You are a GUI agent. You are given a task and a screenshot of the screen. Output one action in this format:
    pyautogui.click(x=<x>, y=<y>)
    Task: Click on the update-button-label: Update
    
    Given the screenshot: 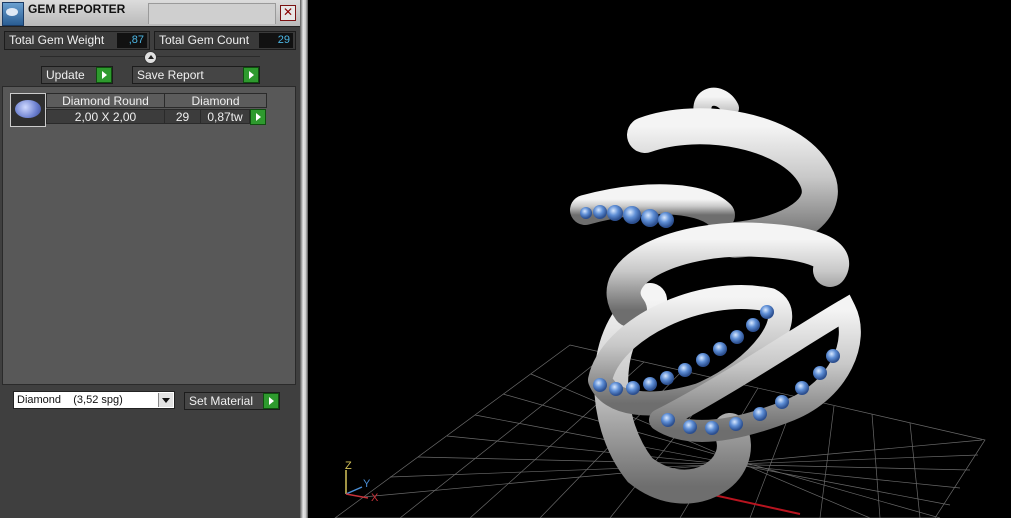 What is the action you would take?
    pyautogui.click(x=65, y=75)
    